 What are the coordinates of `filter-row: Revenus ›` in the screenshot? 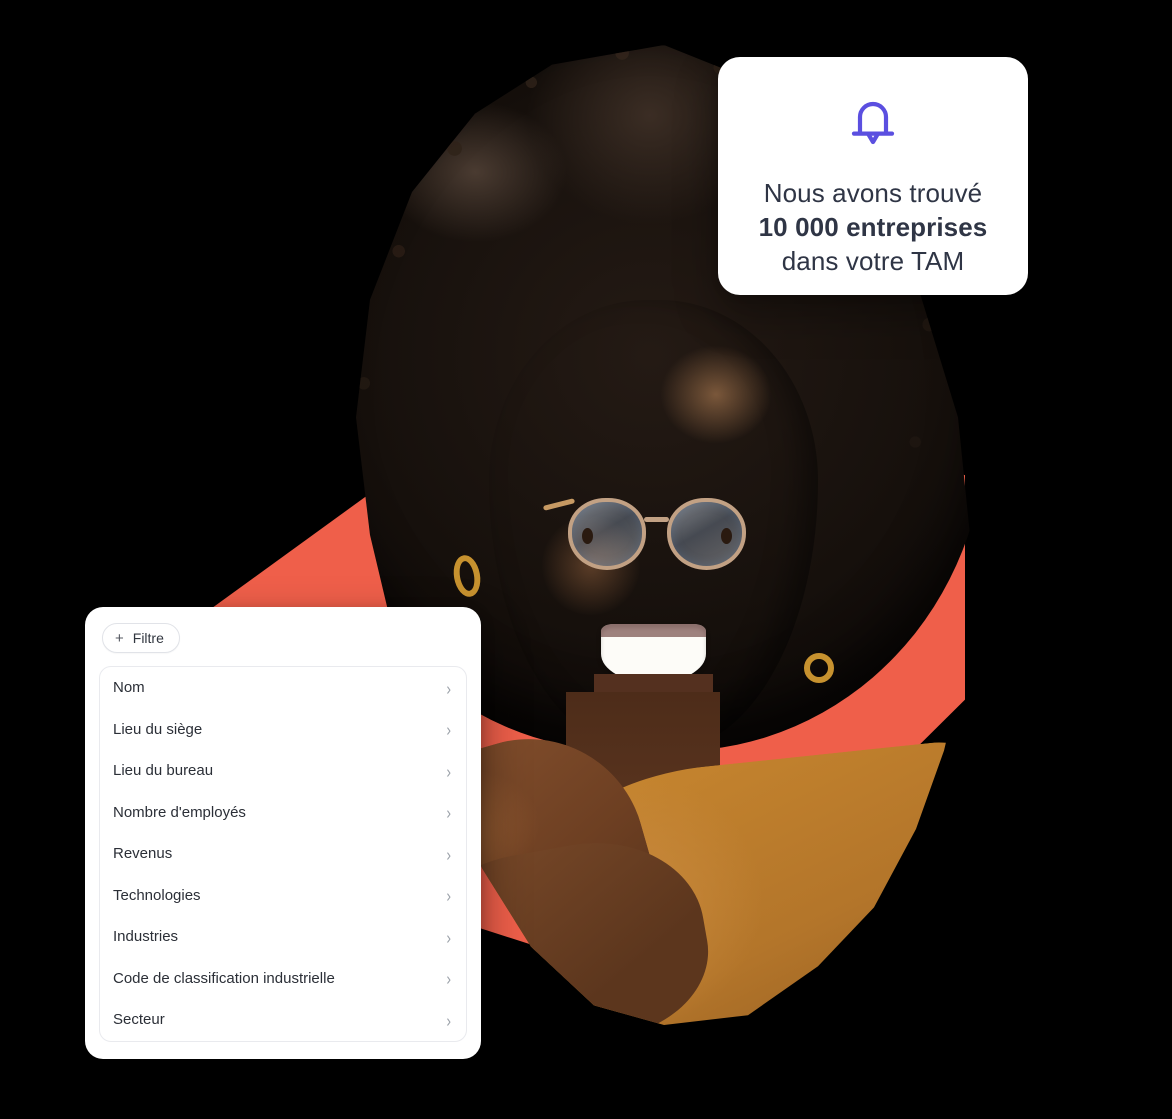 It's located at (283, 854).